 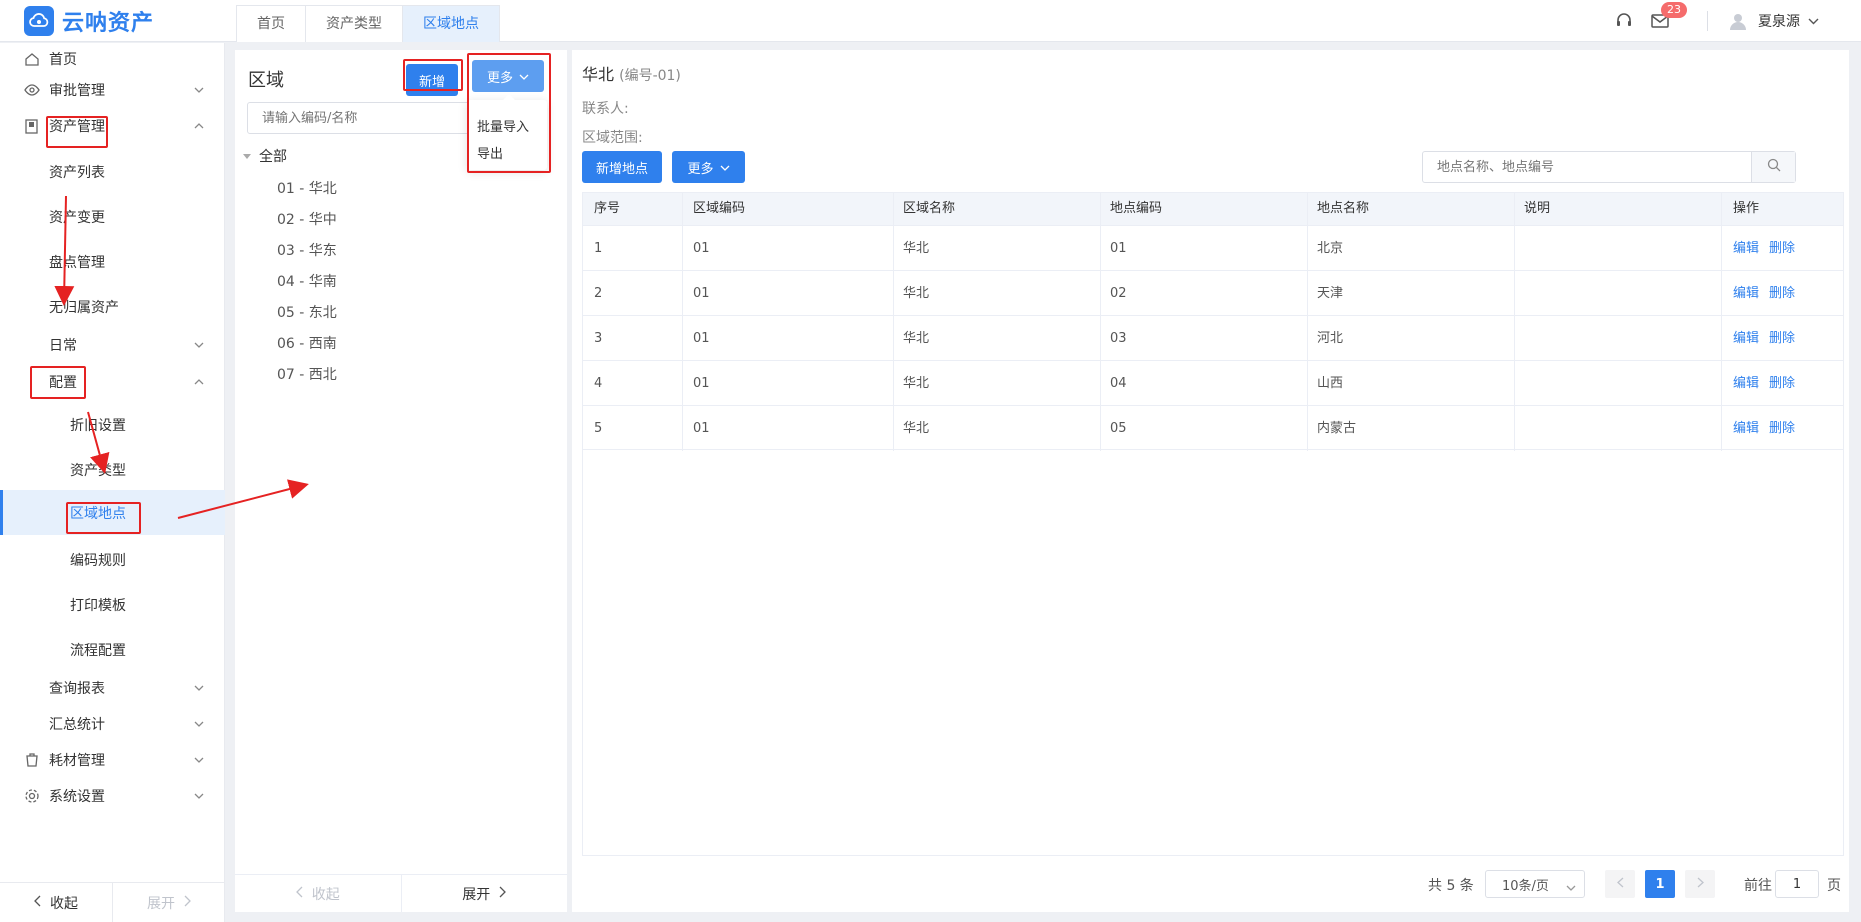 I want to click on cell-location-code: 01, so click(x=1118, y=248).